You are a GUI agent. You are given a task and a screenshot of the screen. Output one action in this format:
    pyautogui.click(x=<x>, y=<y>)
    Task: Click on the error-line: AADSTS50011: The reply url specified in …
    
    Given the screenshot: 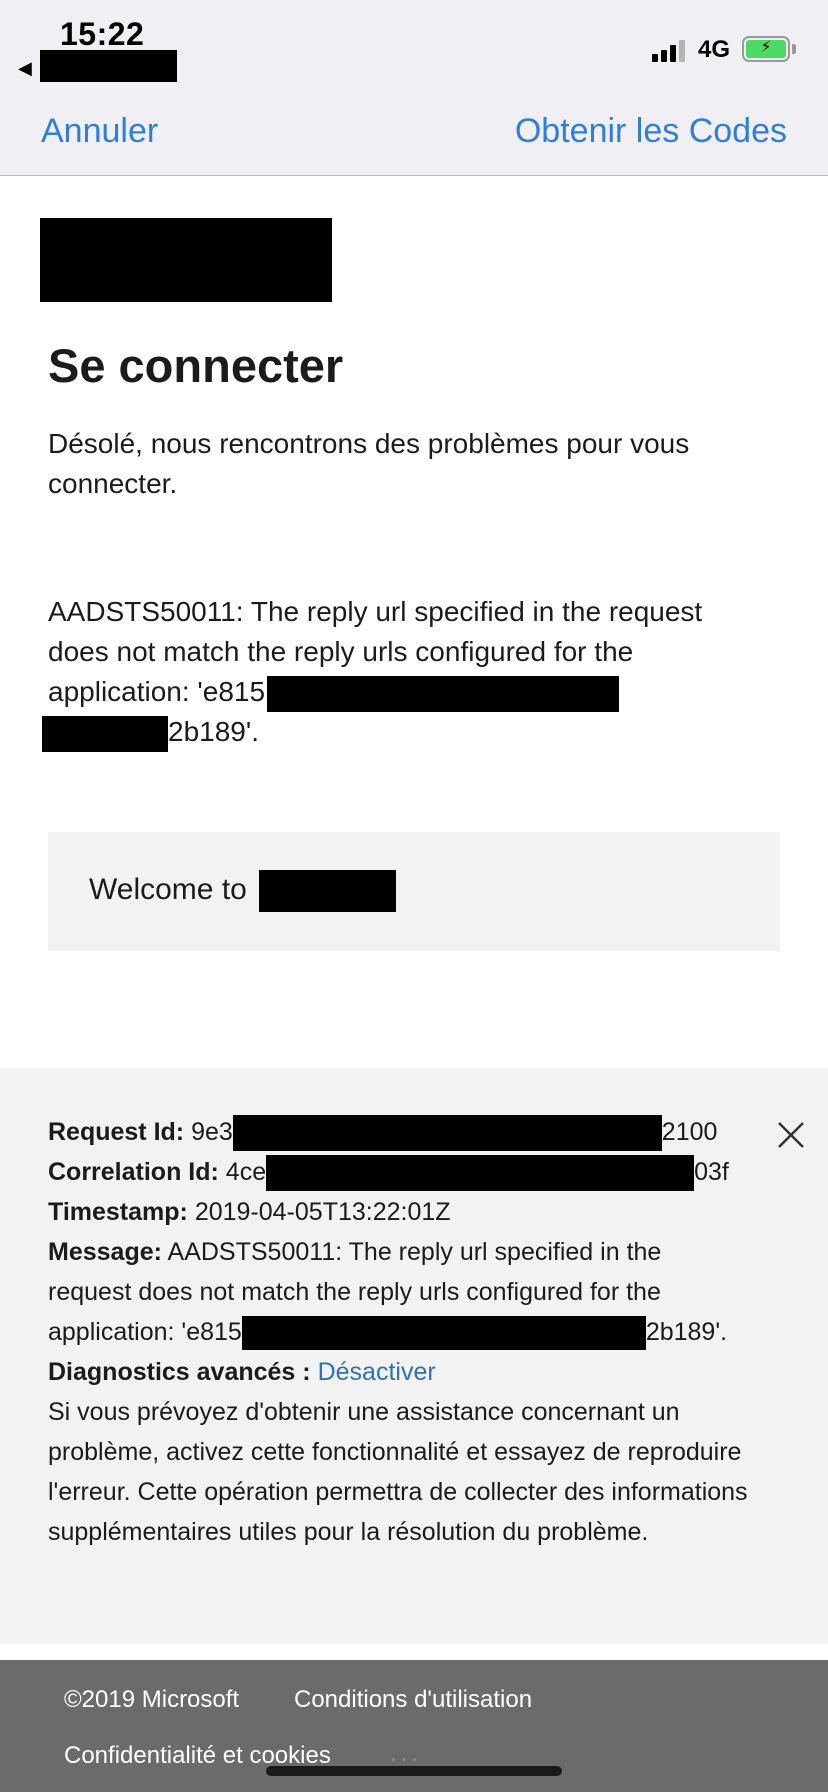 What is the action you would take?
    pyautogui.click(x=375, y=611)
    